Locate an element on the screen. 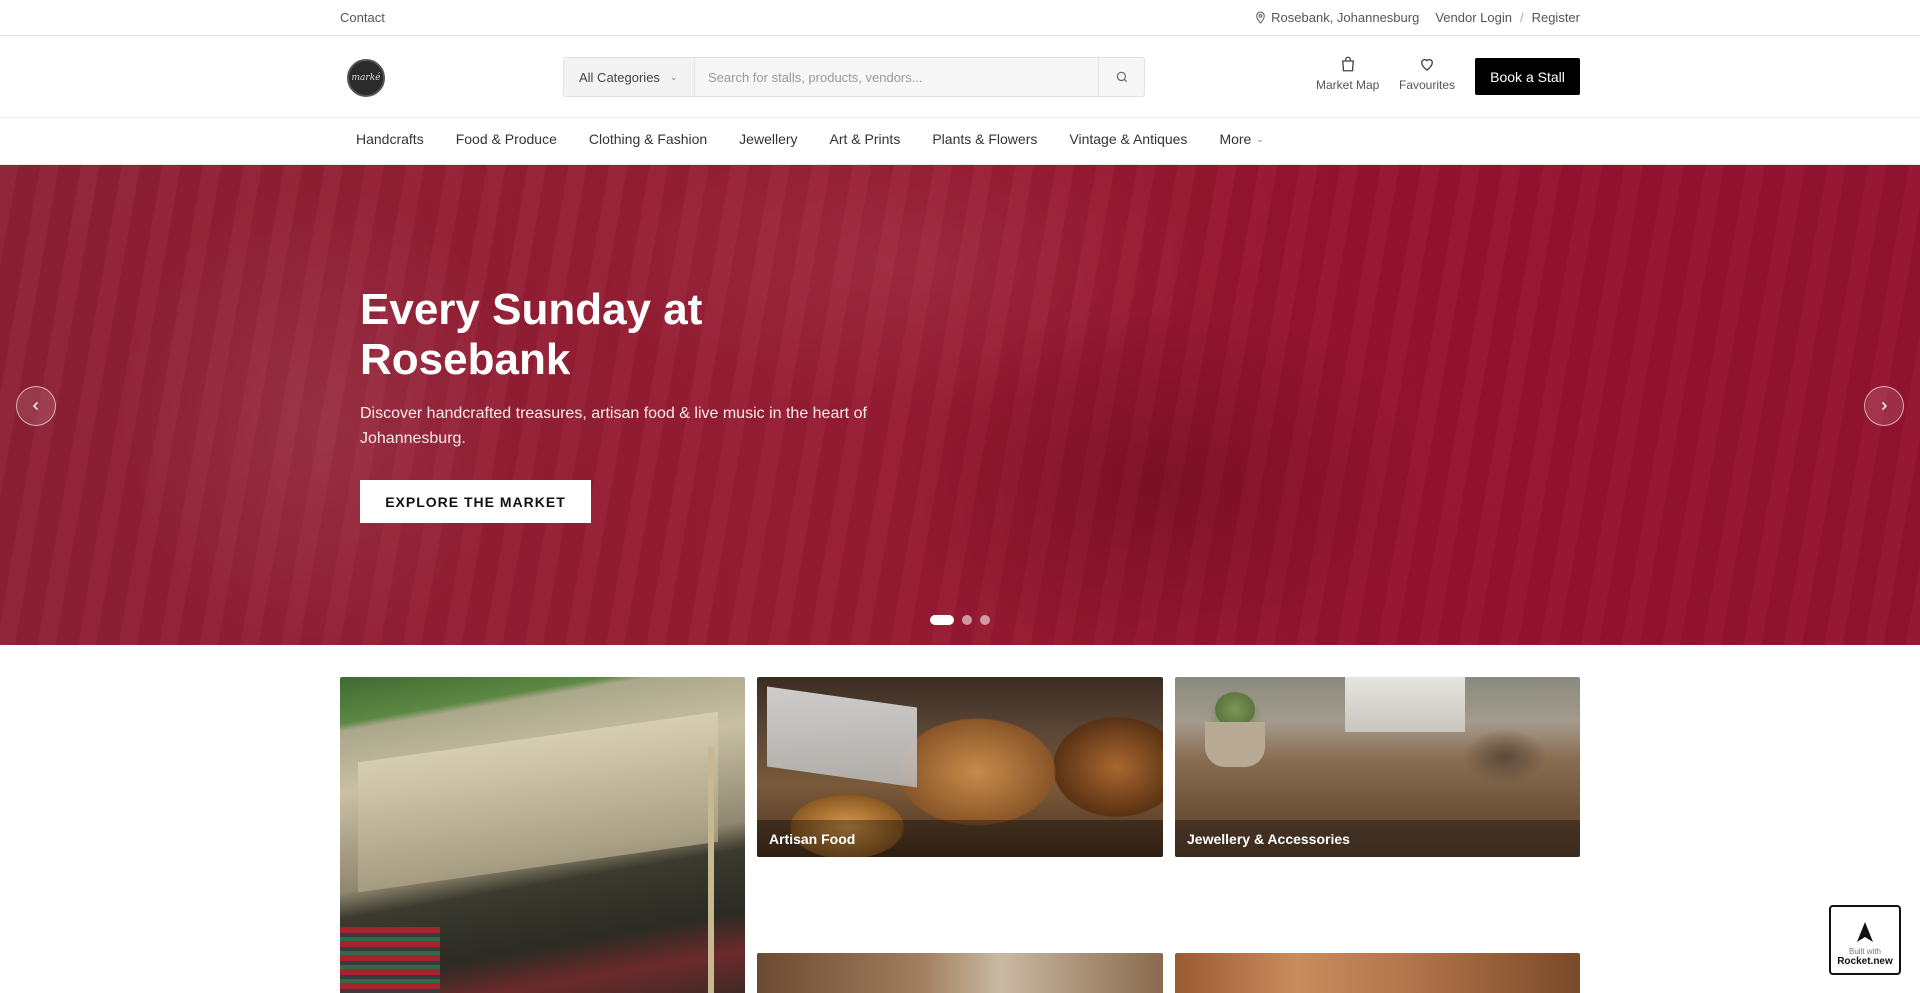 The image size is (1920, 993). nav-item-clothing-fashion: Clothing & Fashion is located at coordinates (648, 139).